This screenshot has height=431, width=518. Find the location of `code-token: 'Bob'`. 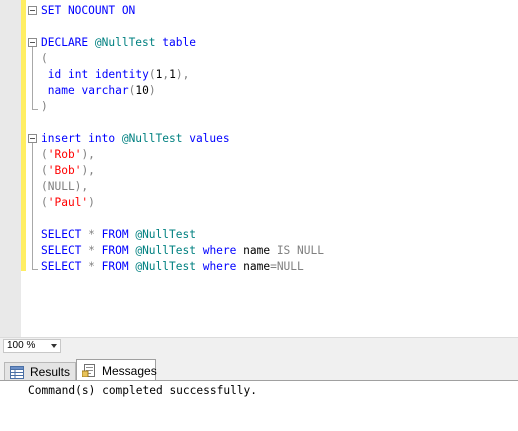

code-token: 'Bob' is located at coordinates (64, 170).